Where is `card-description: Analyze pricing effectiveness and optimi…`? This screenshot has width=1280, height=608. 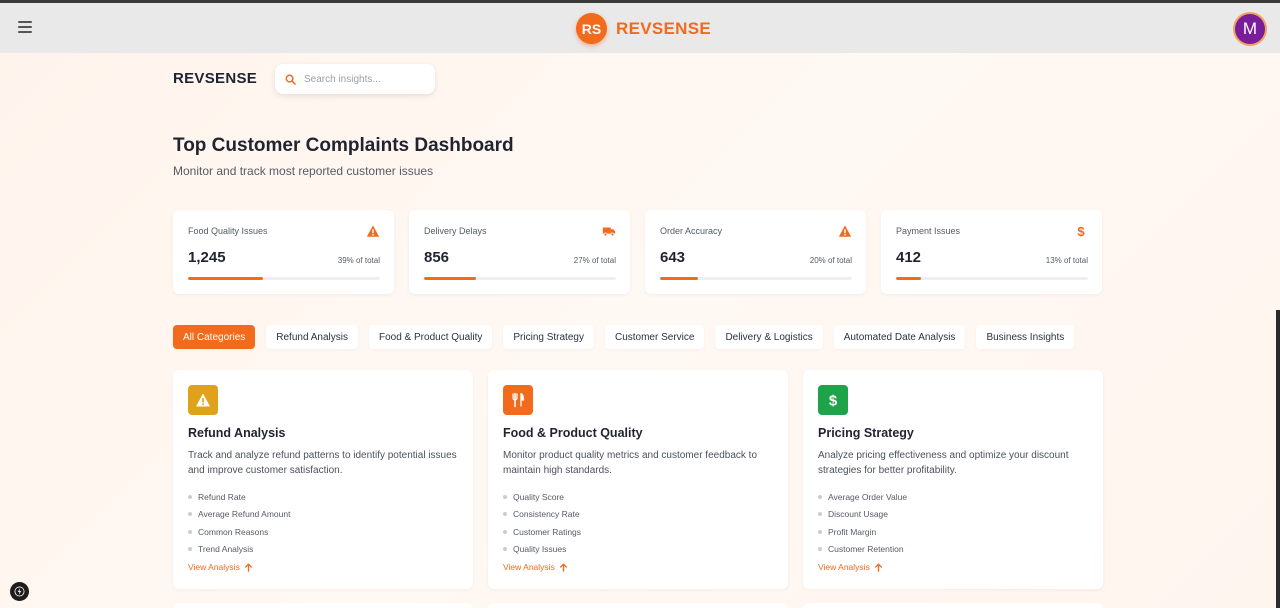
card-description: Analyze pricing effectiveness and optimi… is located at coordinates (943, 463).